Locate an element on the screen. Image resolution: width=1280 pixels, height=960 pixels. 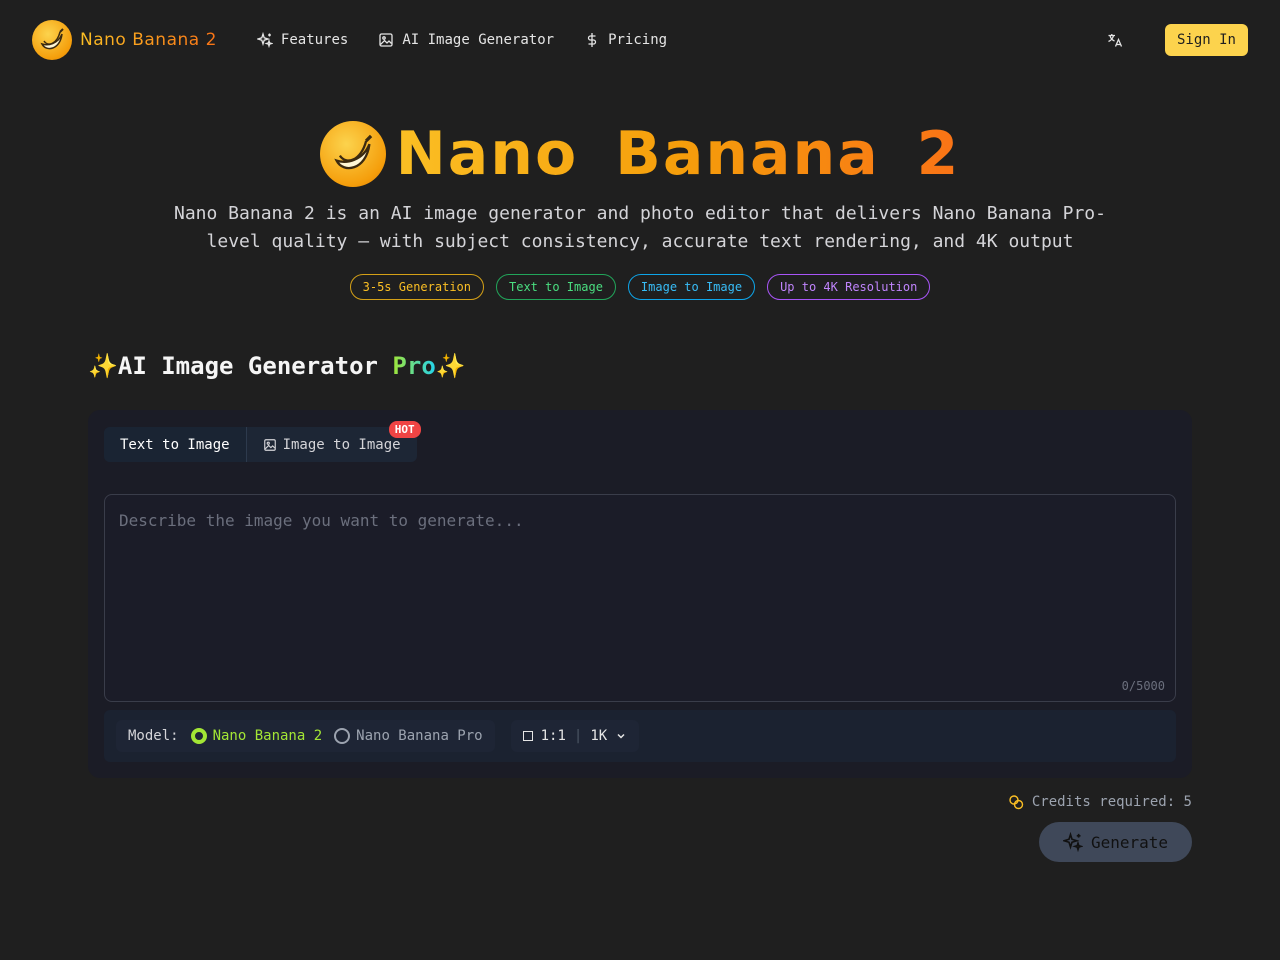
generator-section-title: ✨AI Image Generator Pro✨ is located at coordinates (277, 366).